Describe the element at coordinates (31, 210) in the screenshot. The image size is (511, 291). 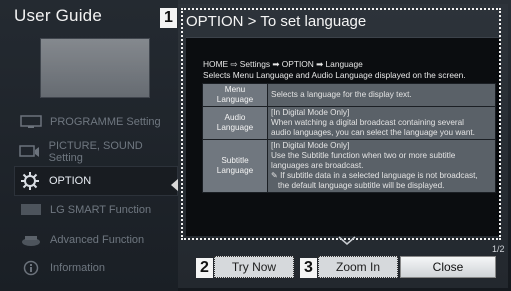
I see `smart-icon` at that location.